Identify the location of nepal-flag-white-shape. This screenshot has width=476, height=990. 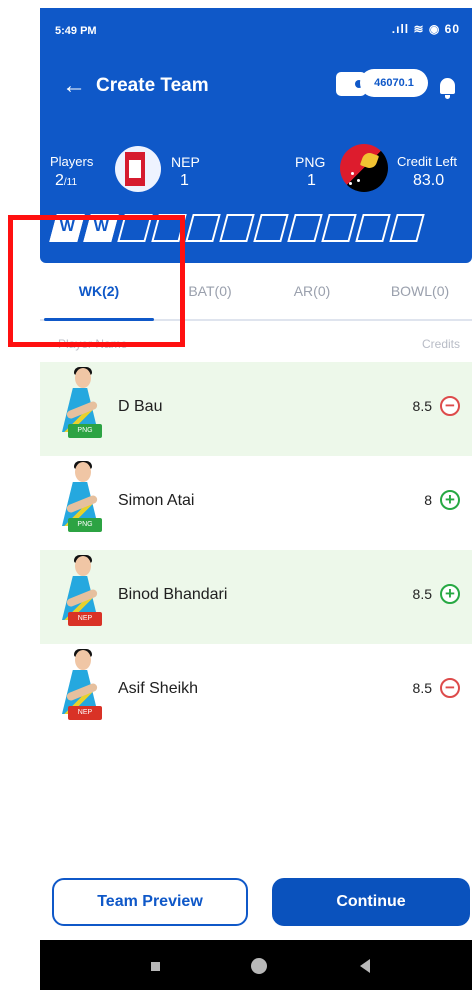
(135, 169).